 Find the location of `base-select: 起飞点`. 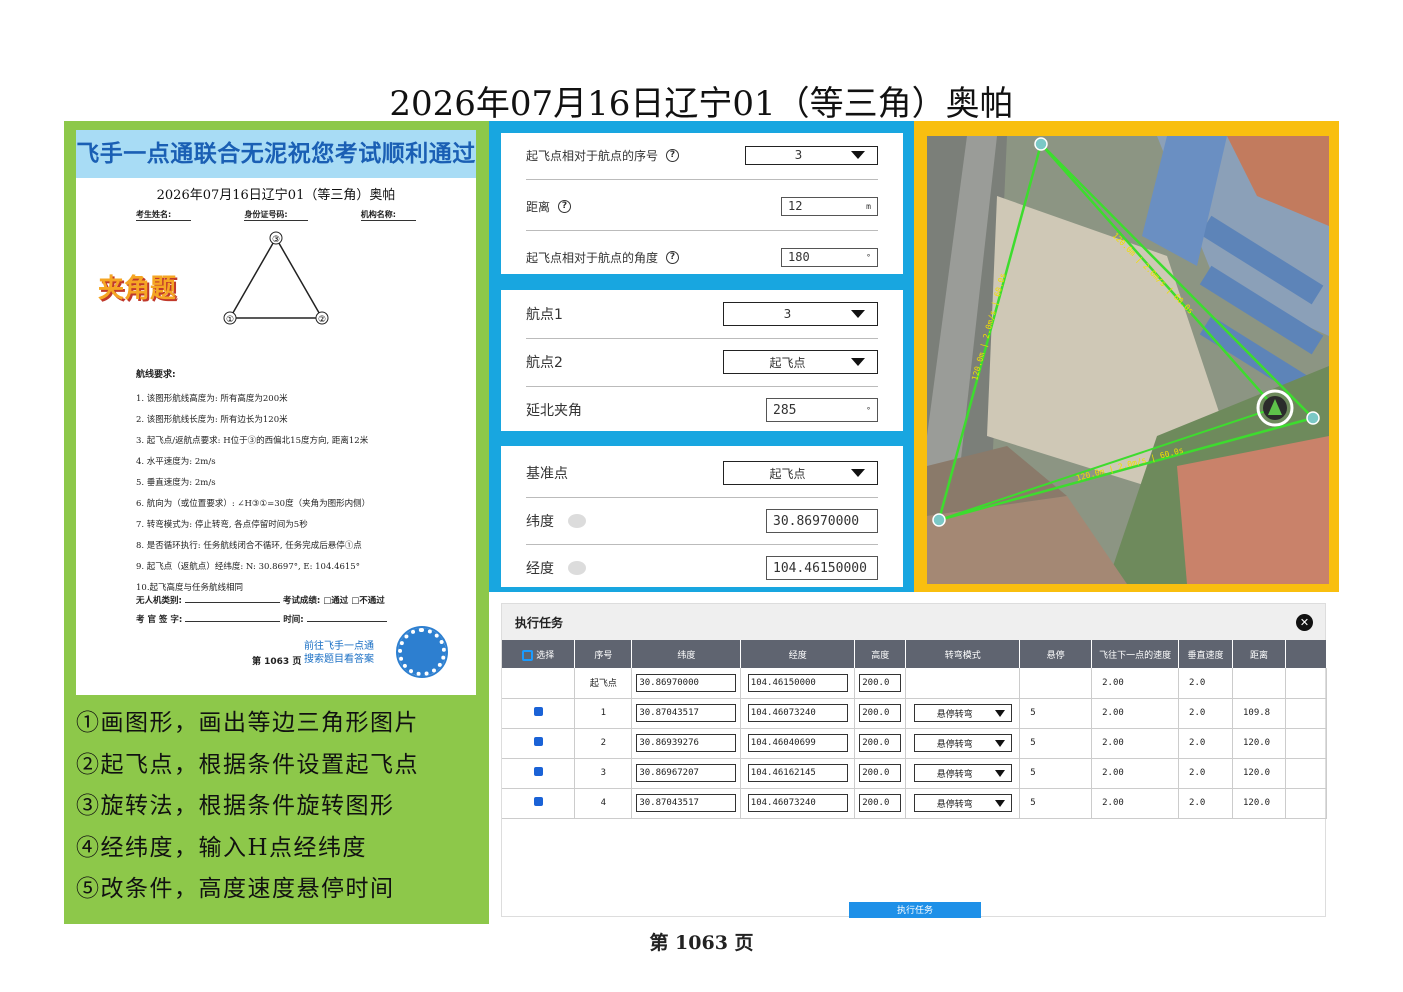

base-select: 起飞点 is located at coordinates (800, 473).